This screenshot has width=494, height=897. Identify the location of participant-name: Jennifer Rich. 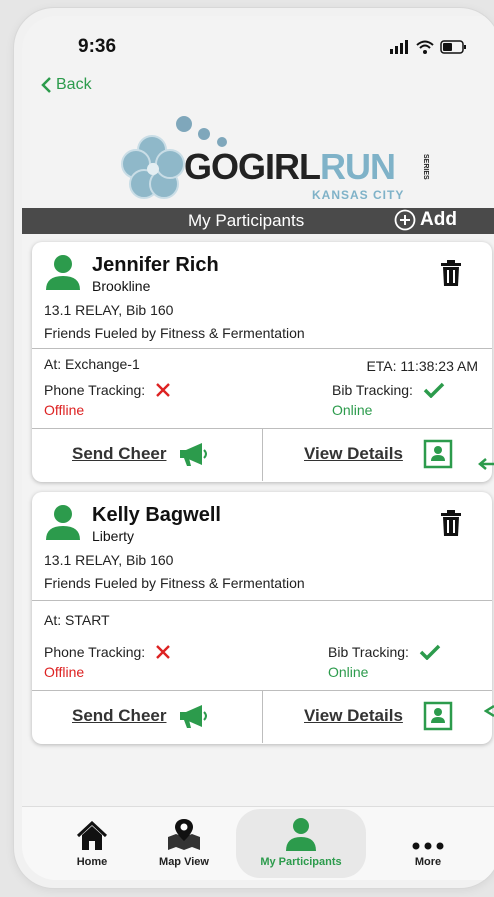
(155, 265).